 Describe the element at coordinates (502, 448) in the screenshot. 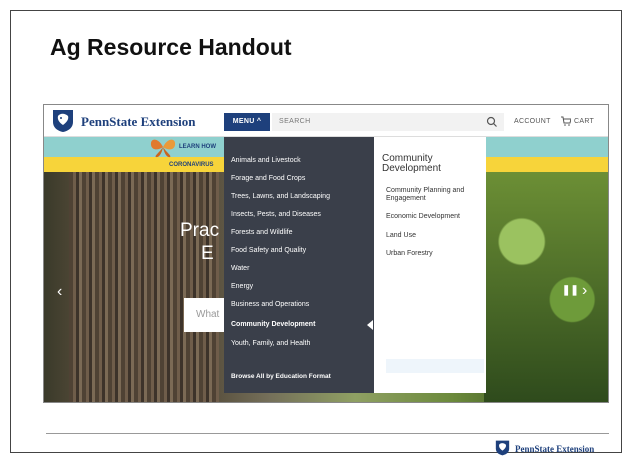

I see `footer-shield-icon` at that location.